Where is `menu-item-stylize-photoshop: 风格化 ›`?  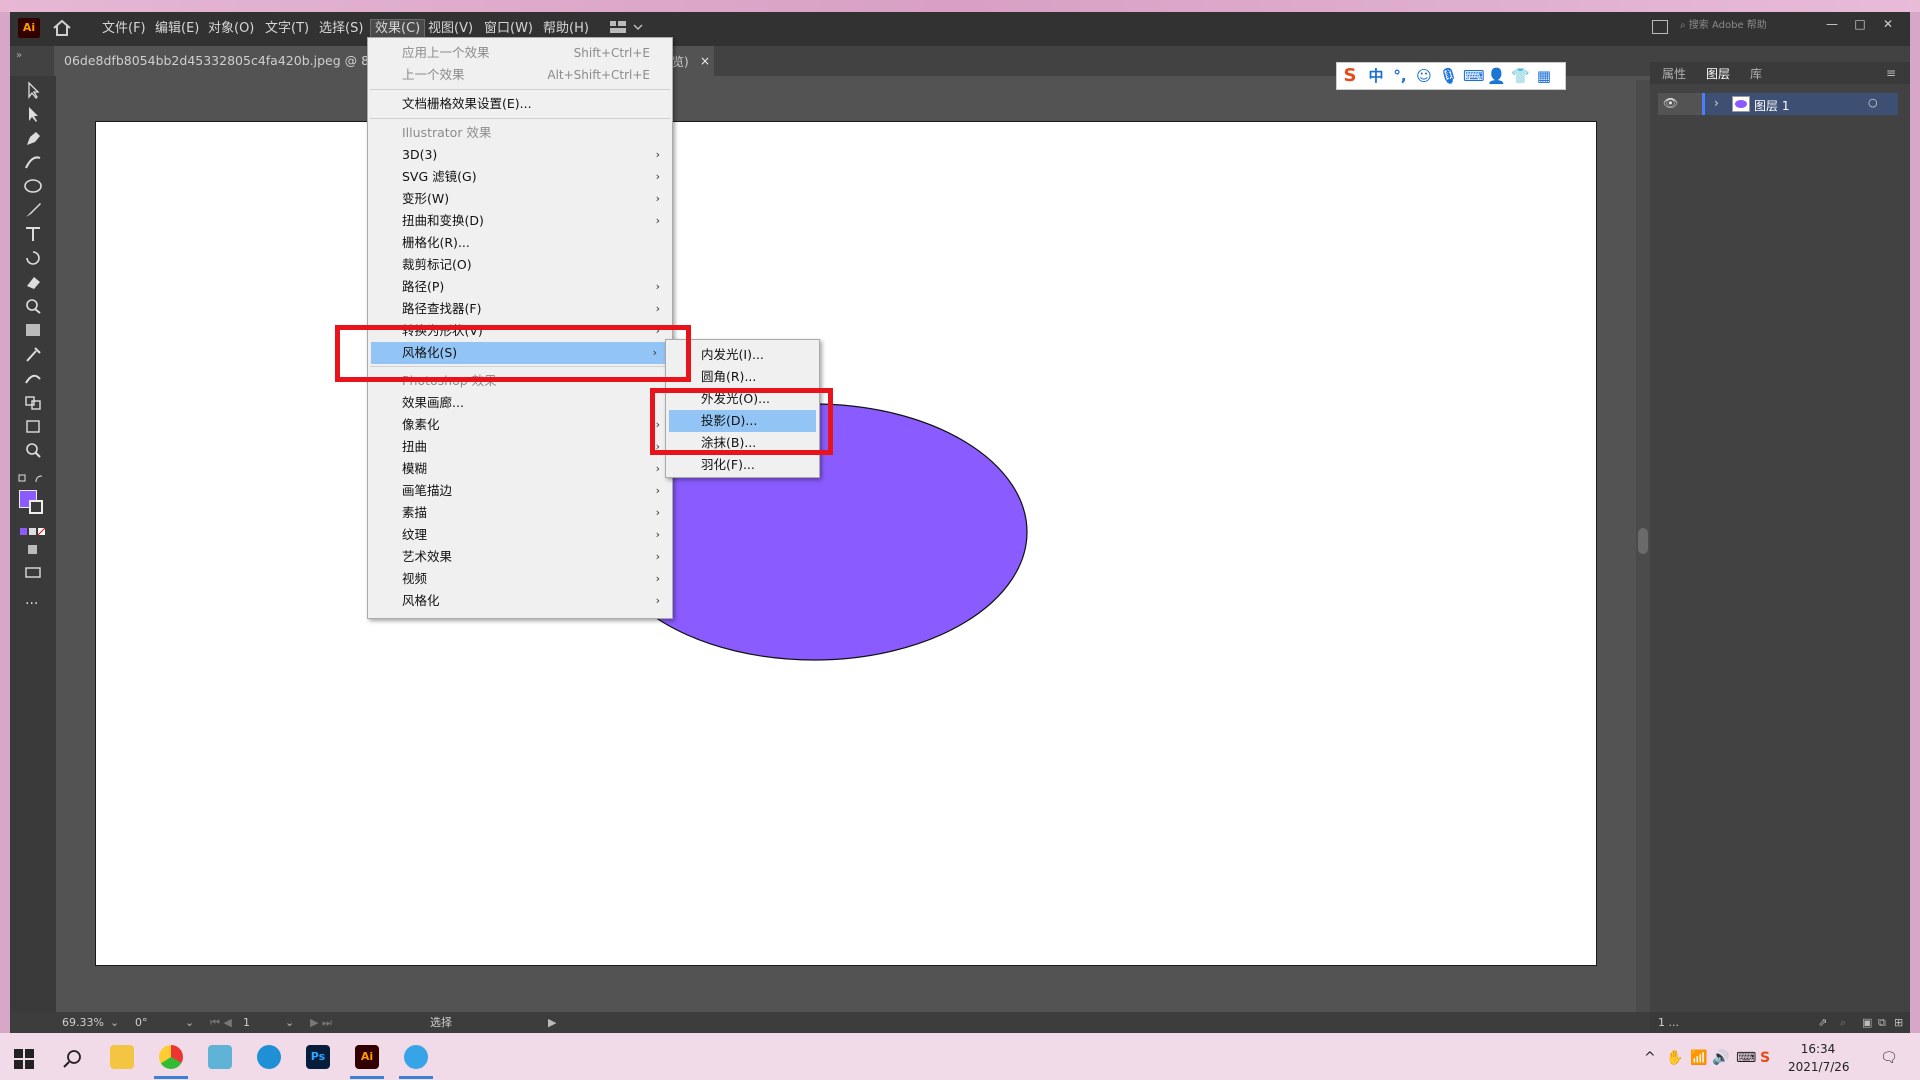
menu-item-stylize-photoshop: 风格化 › is located at coordinates (520, 601).